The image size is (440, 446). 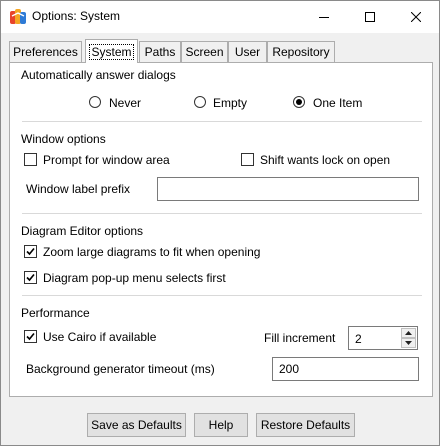 I want to click on radio-one-item, so click(x=299, y=102).